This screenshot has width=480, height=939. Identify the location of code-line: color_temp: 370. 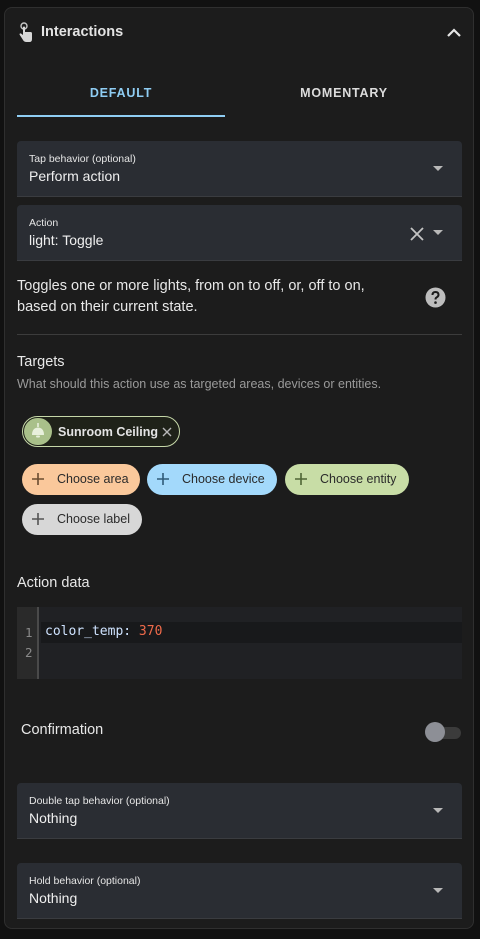
(103, 631).